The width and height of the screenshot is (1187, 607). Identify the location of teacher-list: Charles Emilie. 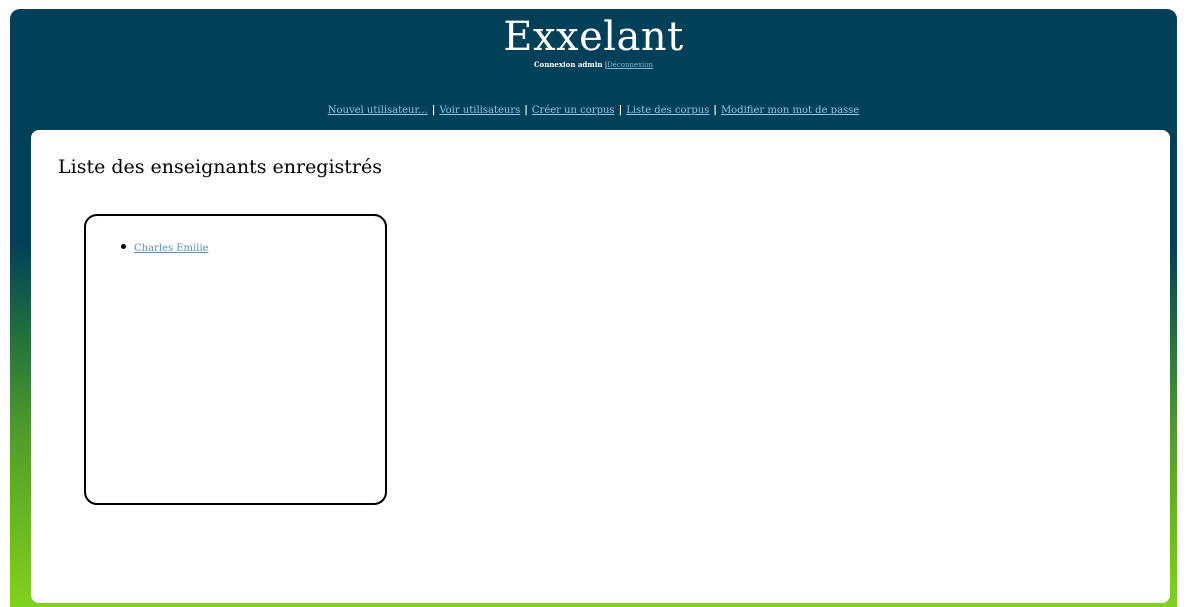
(165, 249).